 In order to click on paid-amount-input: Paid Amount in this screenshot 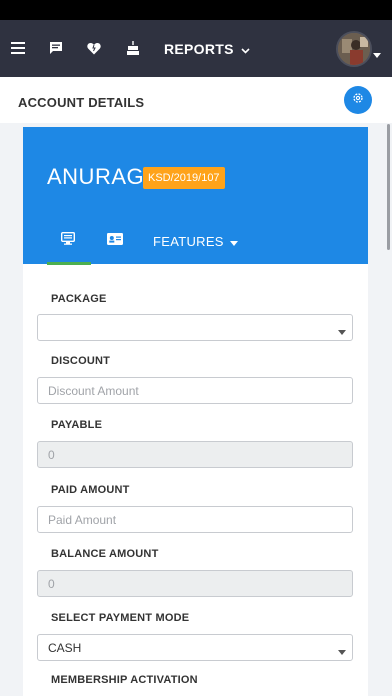, I will do `click(195, 519)`.